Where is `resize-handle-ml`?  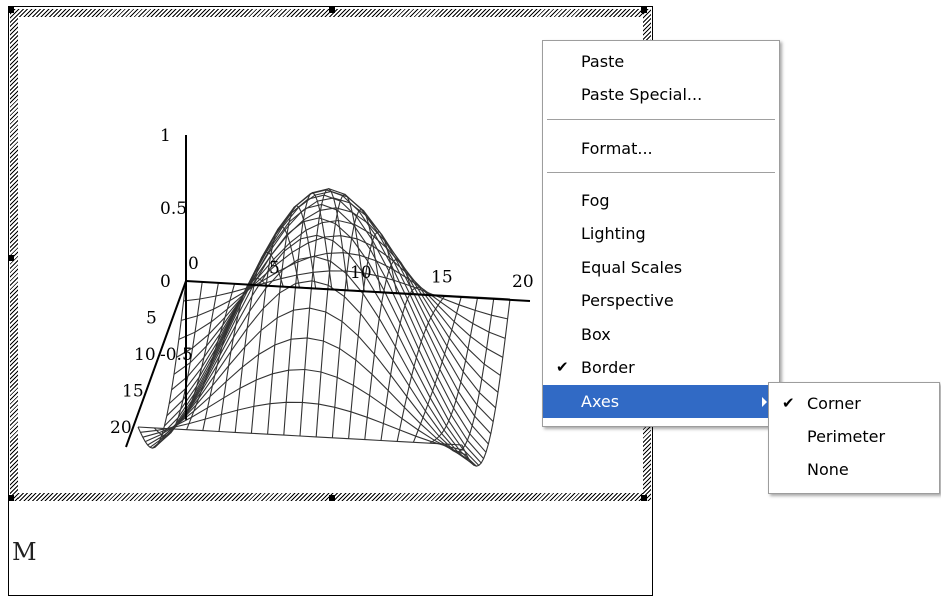 resize-handle-ml is located at coordinates (11, 258).